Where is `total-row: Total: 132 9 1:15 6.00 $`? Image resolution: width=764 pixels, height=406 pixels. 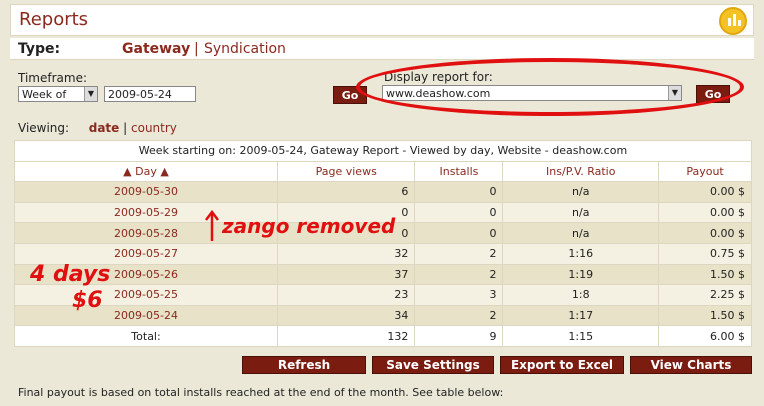 total-row: Total: 132 9 1:15 6.00 $ is located at coordinates (383, 336).